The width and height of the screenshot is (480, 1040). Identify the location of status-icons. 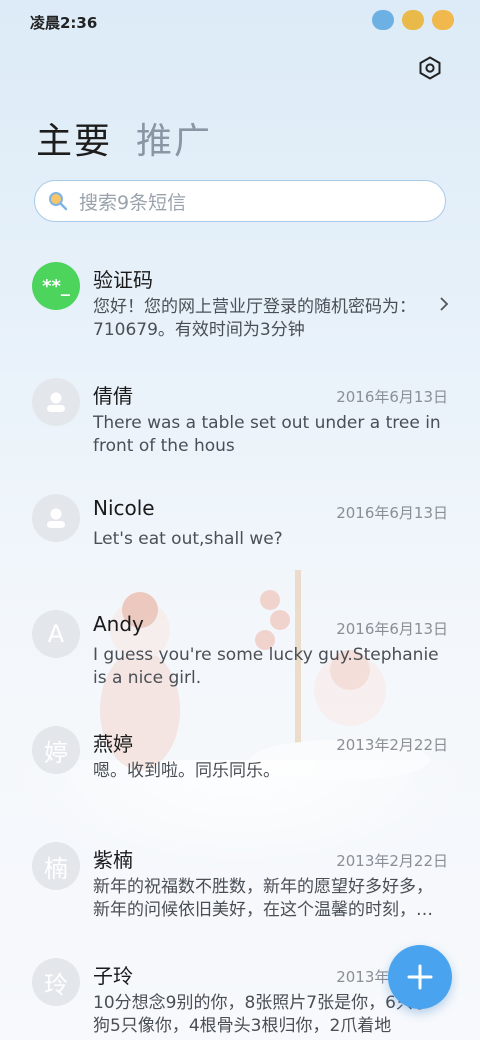
(413, 20).